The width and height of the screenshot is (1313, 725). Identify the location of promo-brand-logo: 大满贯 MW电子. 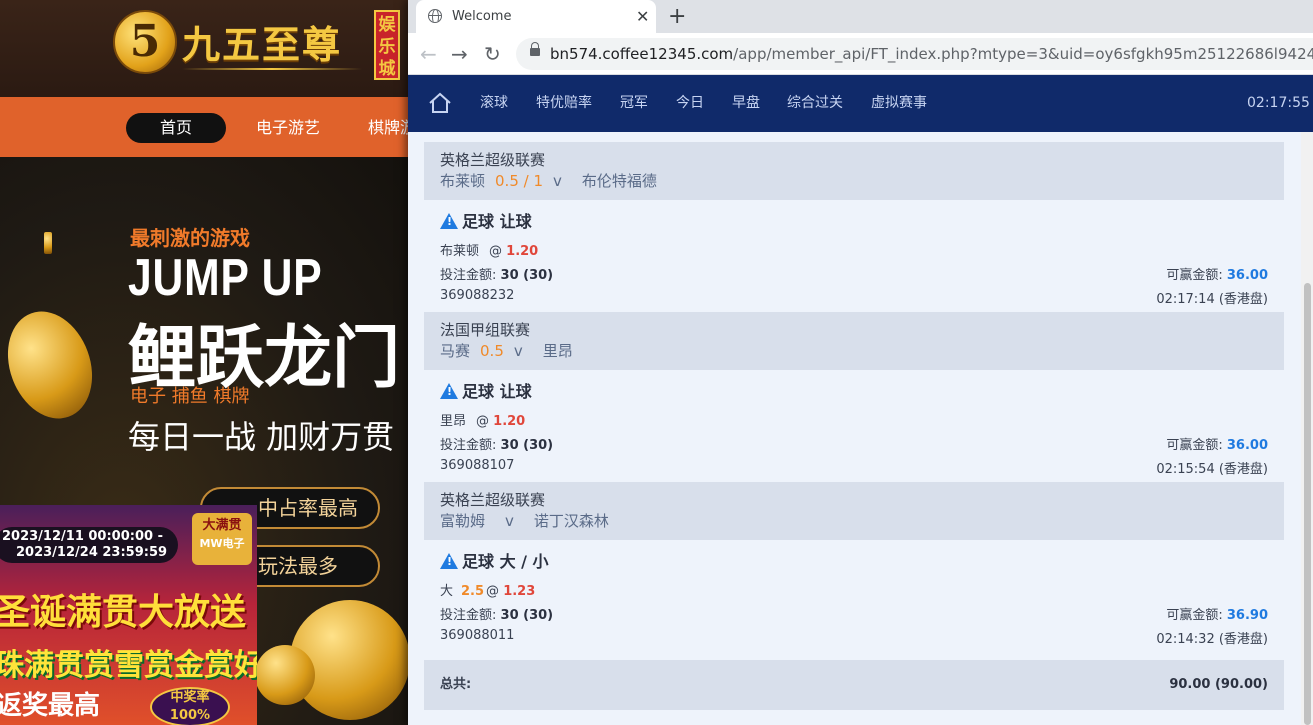
(222, 539).